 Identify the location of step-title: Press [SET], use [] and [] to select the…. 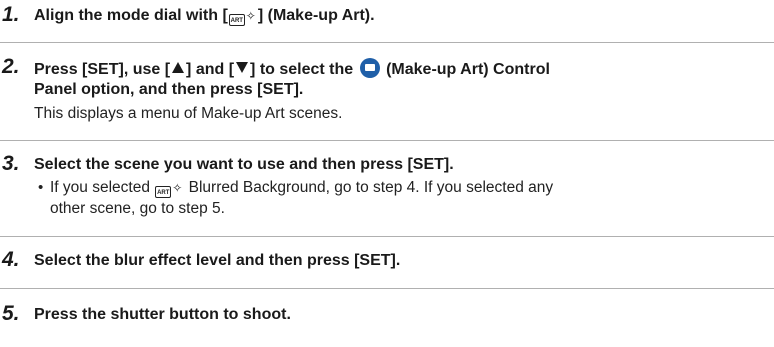
(292, 69).